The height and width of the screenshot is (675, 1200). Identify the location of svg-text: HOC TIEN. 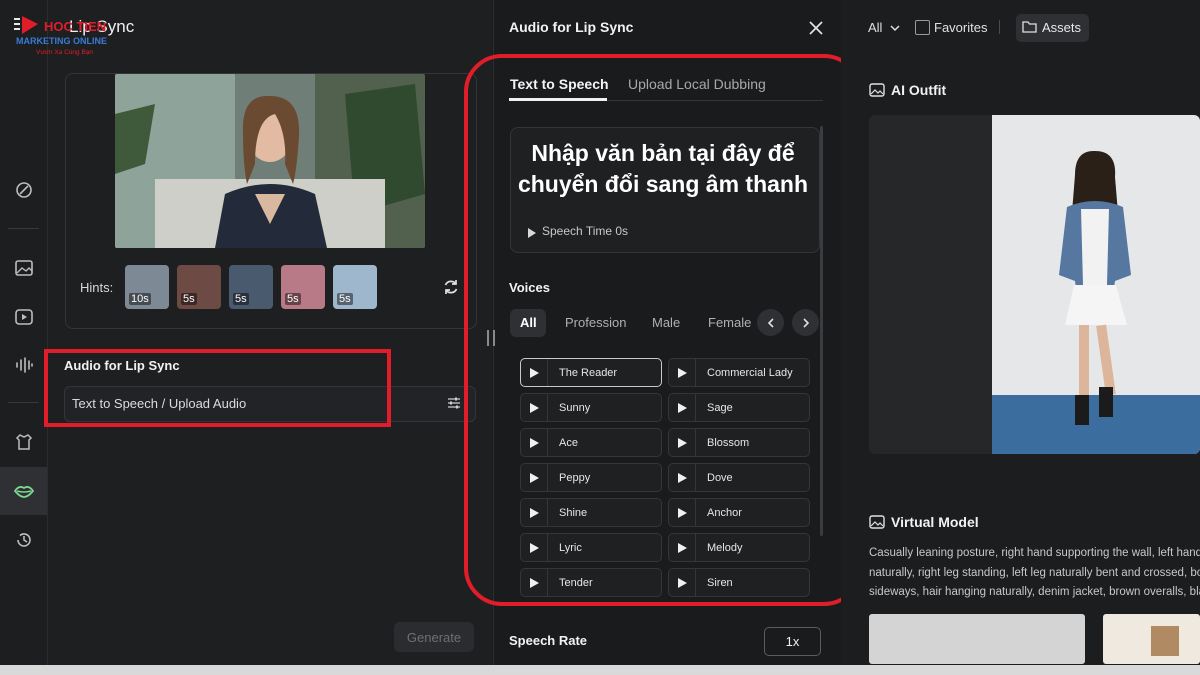
(75, 26).